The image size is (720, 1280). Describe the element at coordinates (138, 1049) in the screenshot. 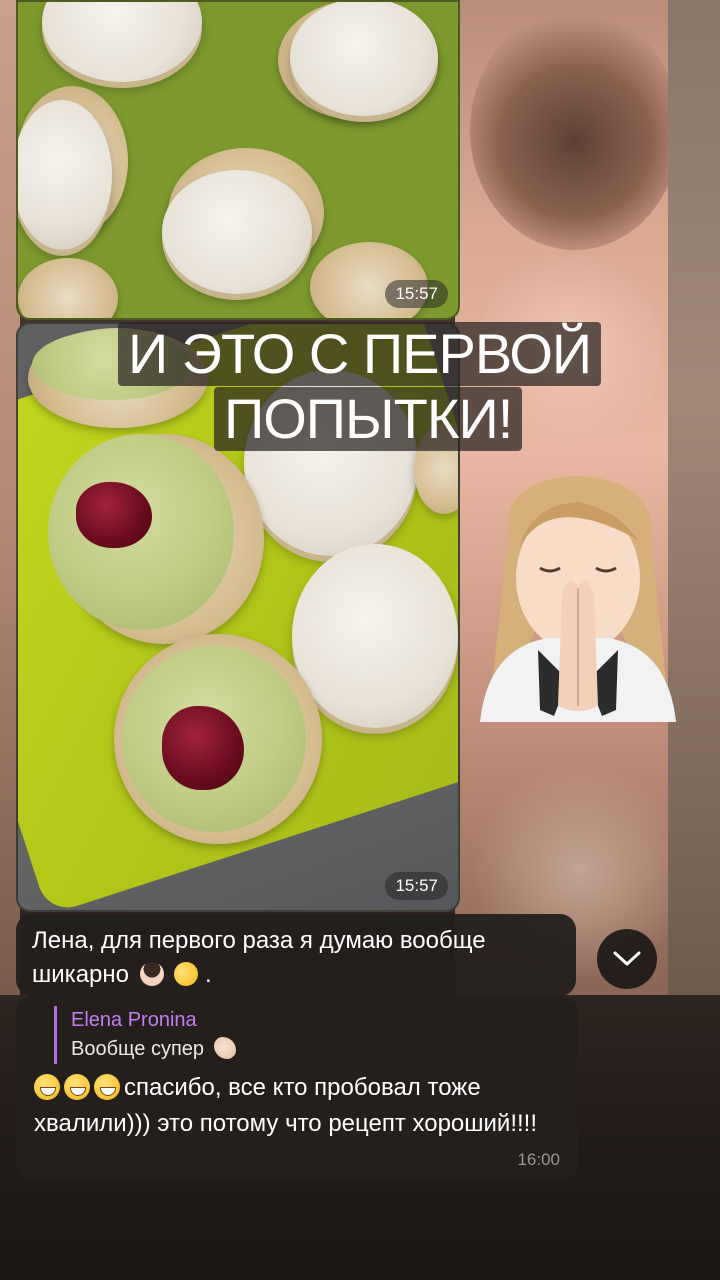

I see `reply-text: Вообще супер` at that location.